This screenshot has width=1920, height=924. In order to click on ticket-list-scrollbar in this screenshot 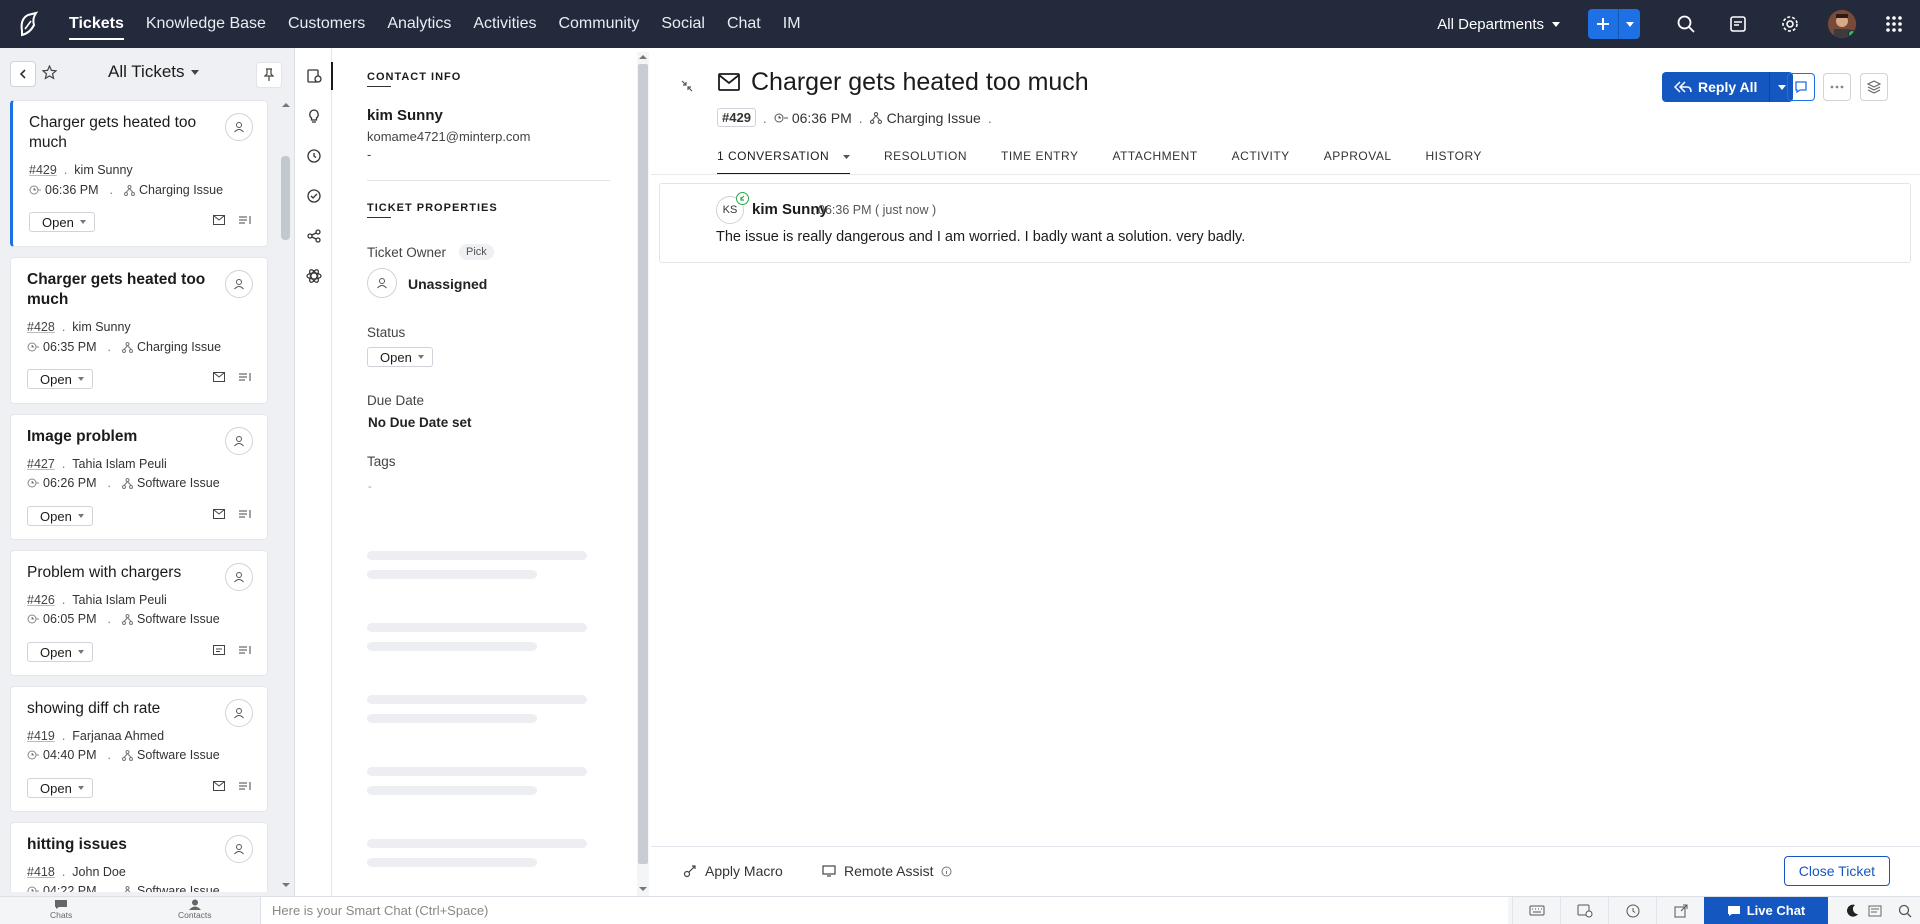, I will do `click(285, 496)`.